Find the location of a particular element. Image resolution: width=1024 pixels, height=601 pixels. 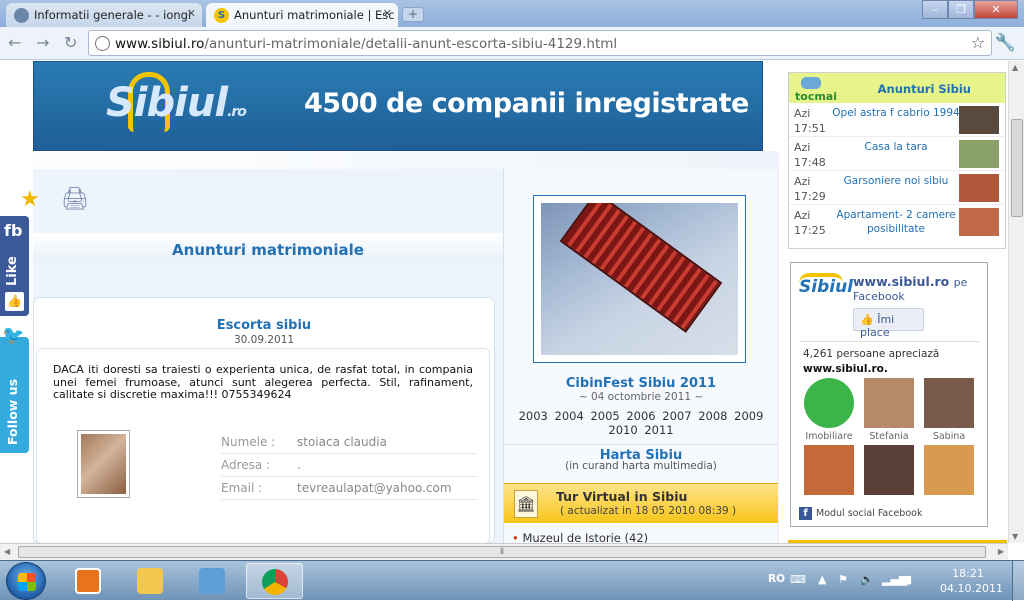

post-title: Escorta sibiu is located at coordinates (264, 325).